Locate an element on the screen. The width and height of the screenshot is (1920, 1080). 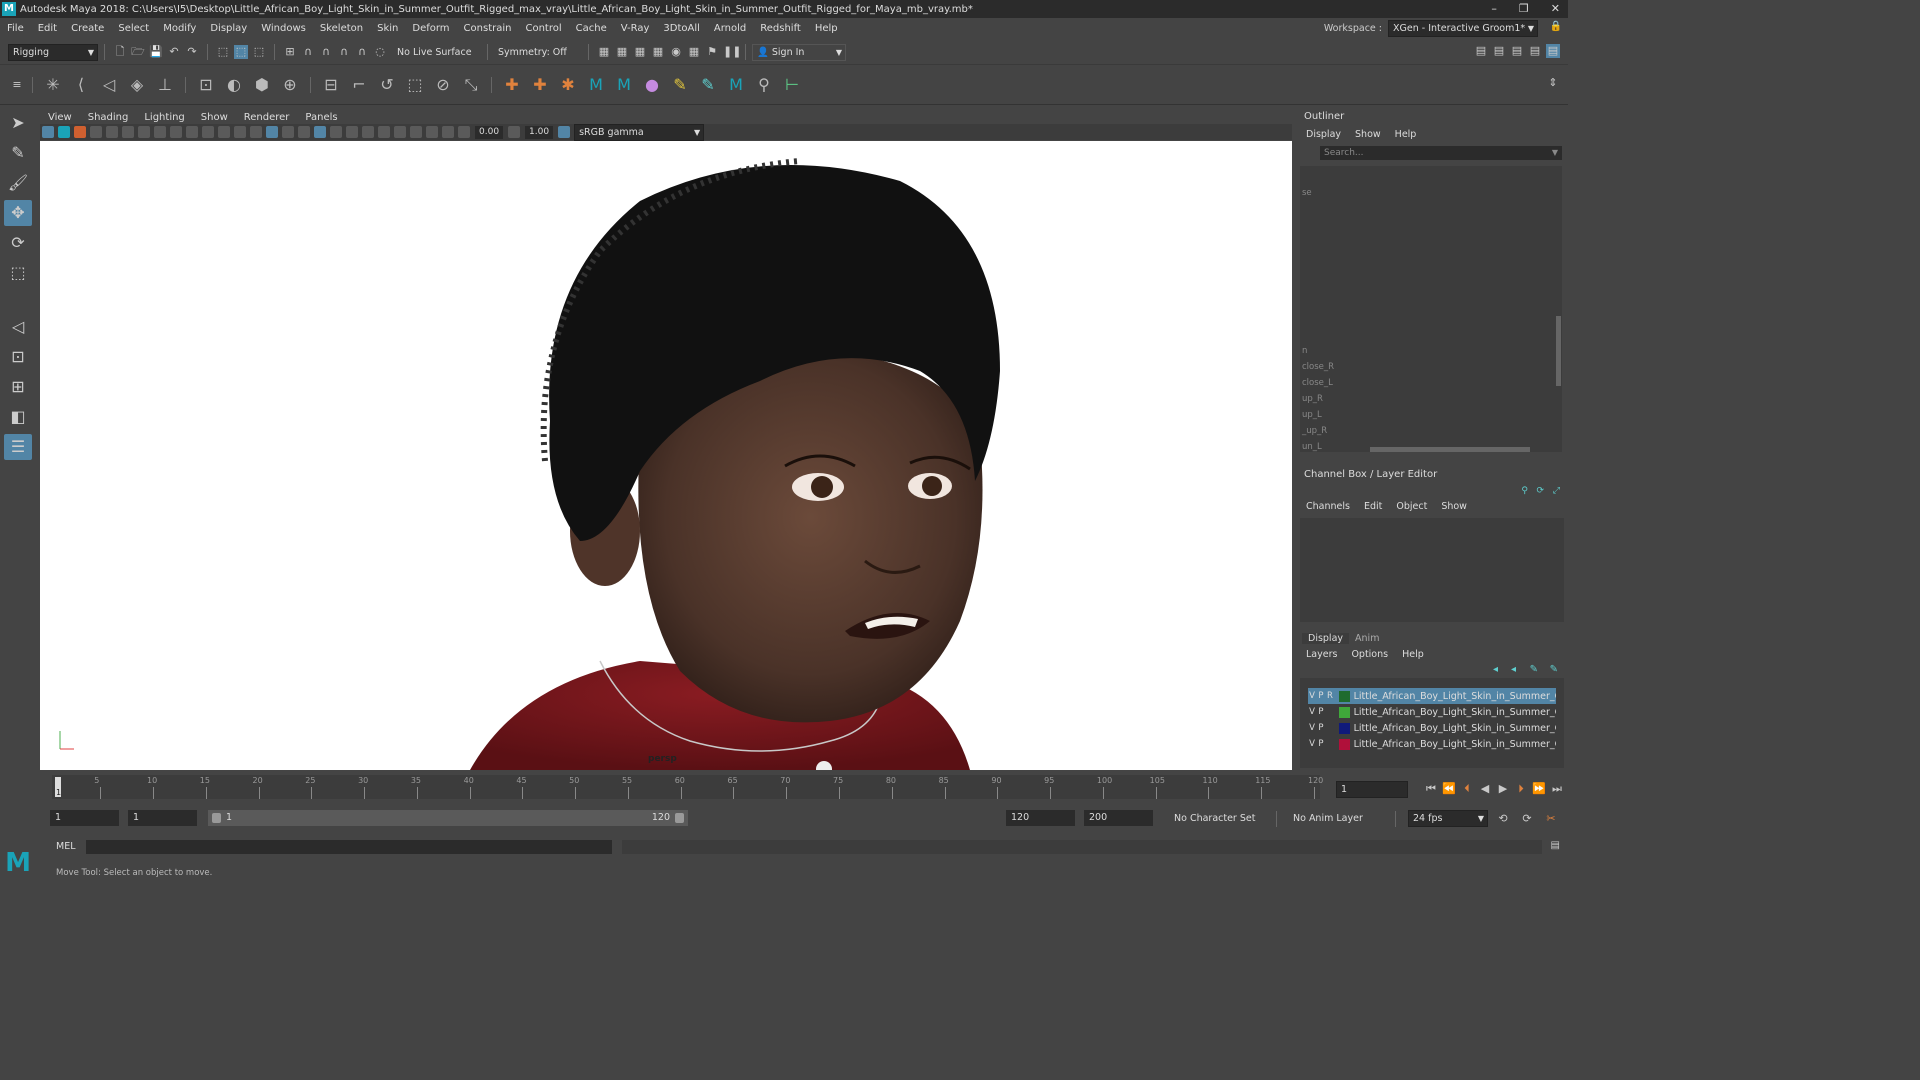
xgen-sphere-icon: ● is located at coordinates (652, 85).